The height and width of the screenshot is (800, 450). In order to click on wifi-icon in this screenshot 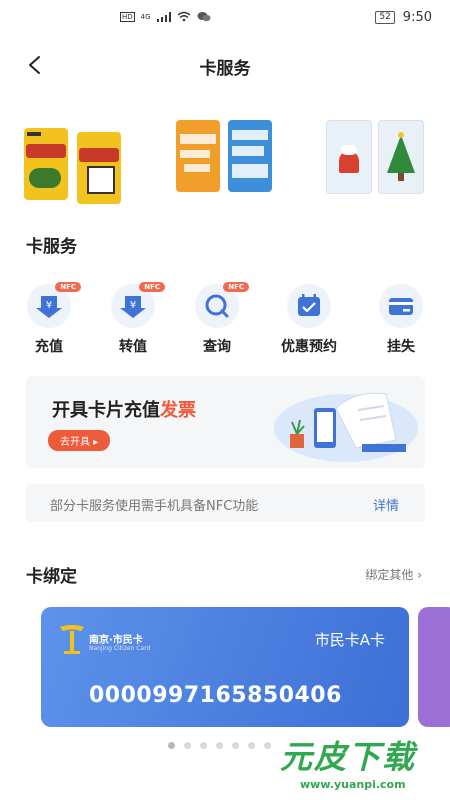, I will do `click(183, 16)`.